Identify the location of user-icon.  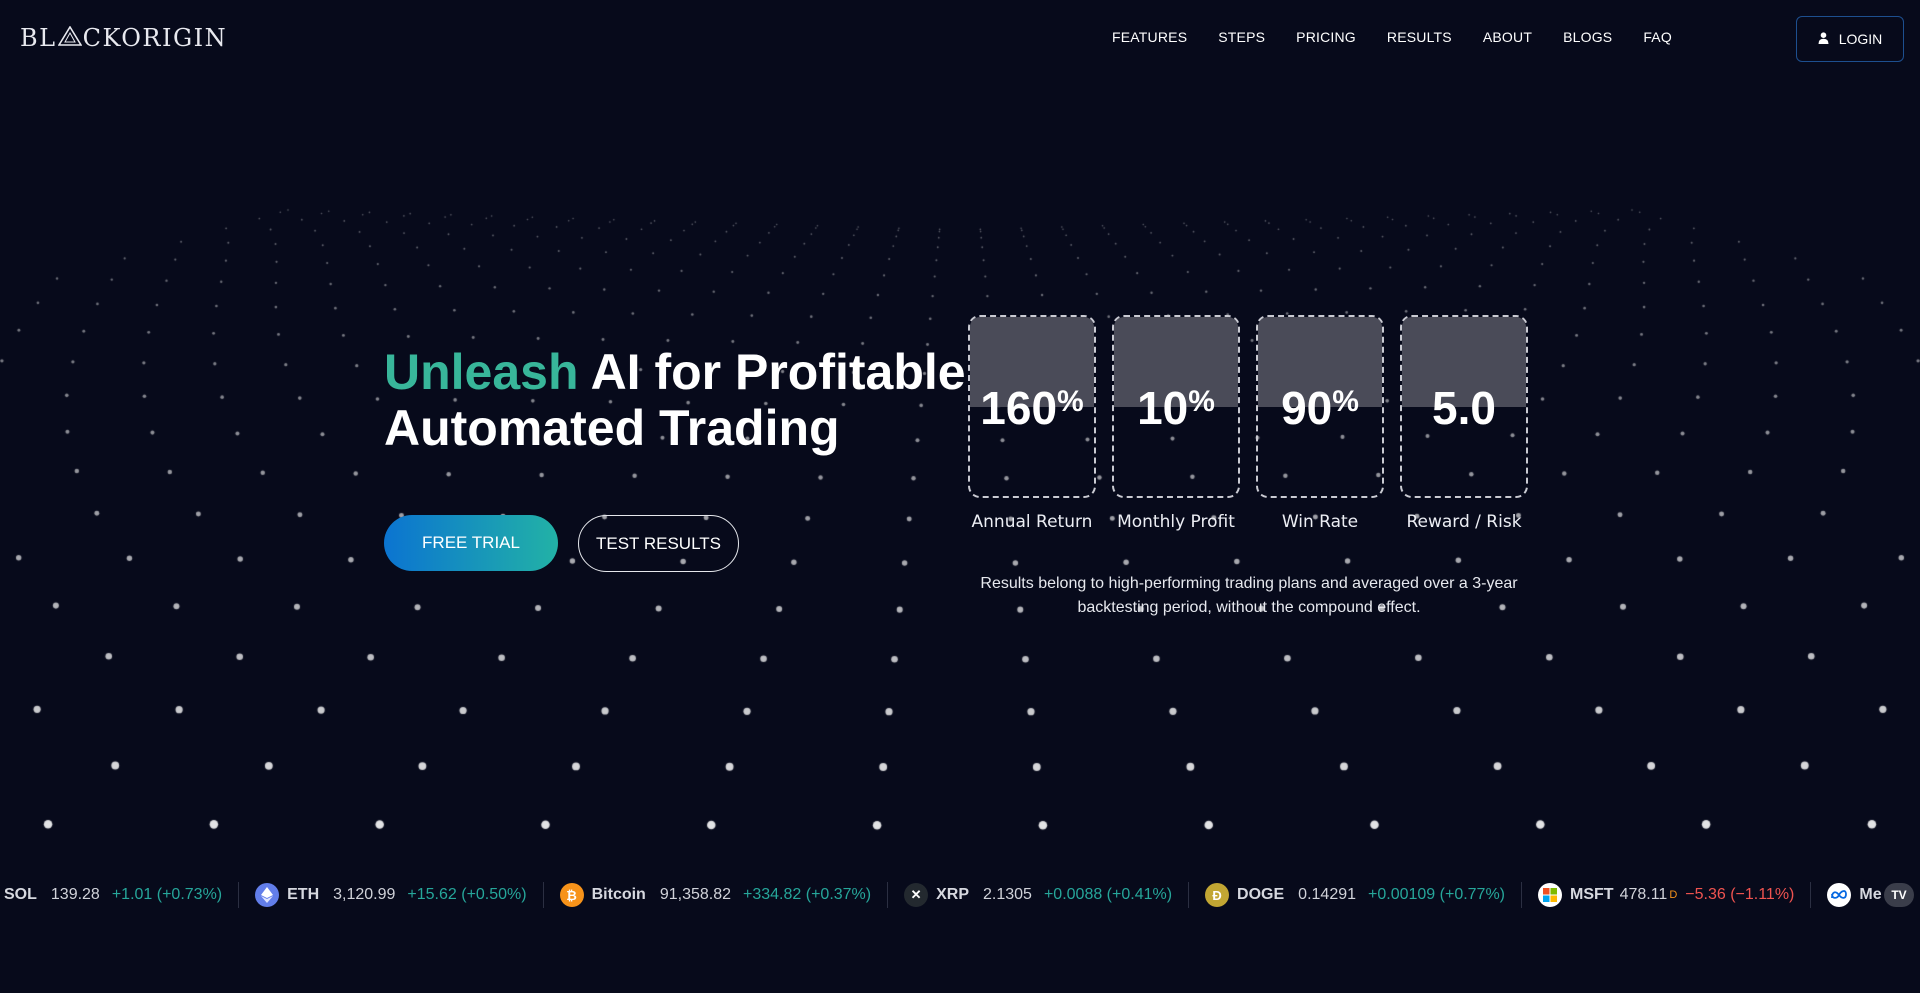
(1823, 39).